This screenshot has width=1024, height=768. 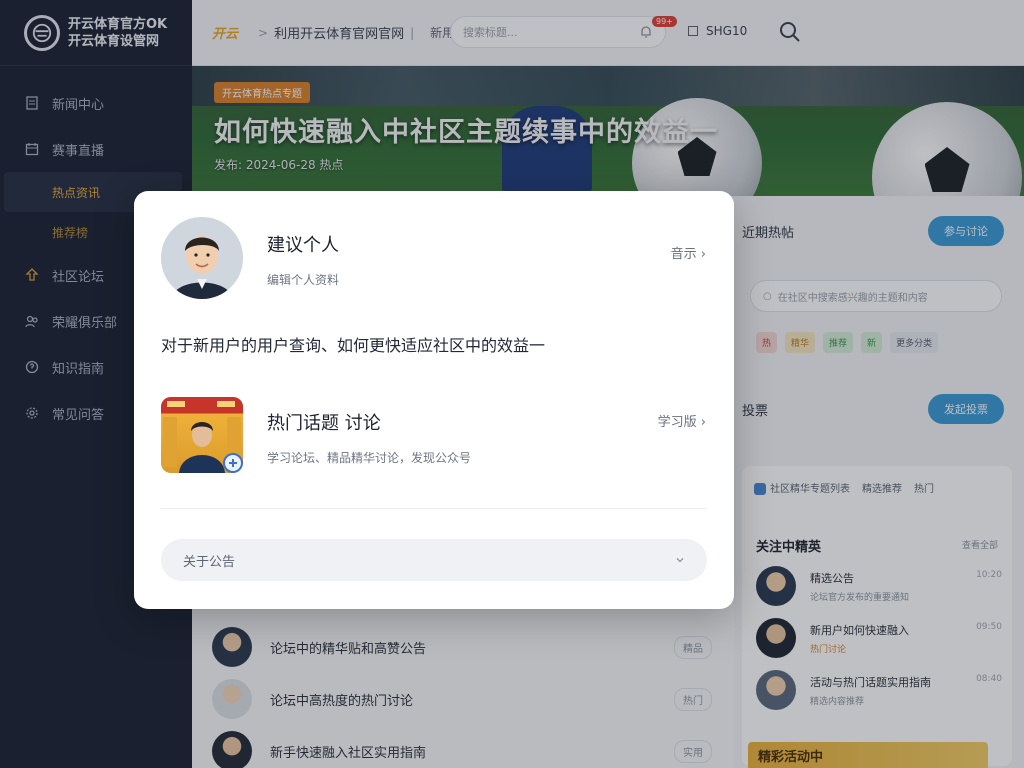 I want to click on profile-hint-link: 音示 ›, so click(x=688, y=252).